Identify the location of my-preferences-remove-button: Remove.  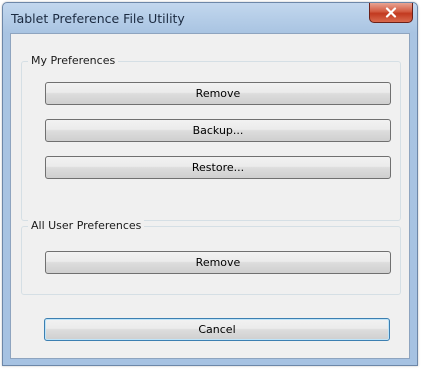
(218, 93).